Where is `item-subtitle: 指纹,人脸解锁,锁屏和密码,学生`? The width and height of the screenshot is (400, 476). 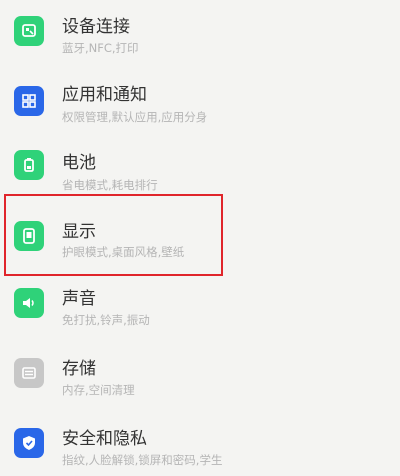
item-subtitle: 指纹,人脸解锁,锁屏和密码,学生 is located at coordinates (142, 460).